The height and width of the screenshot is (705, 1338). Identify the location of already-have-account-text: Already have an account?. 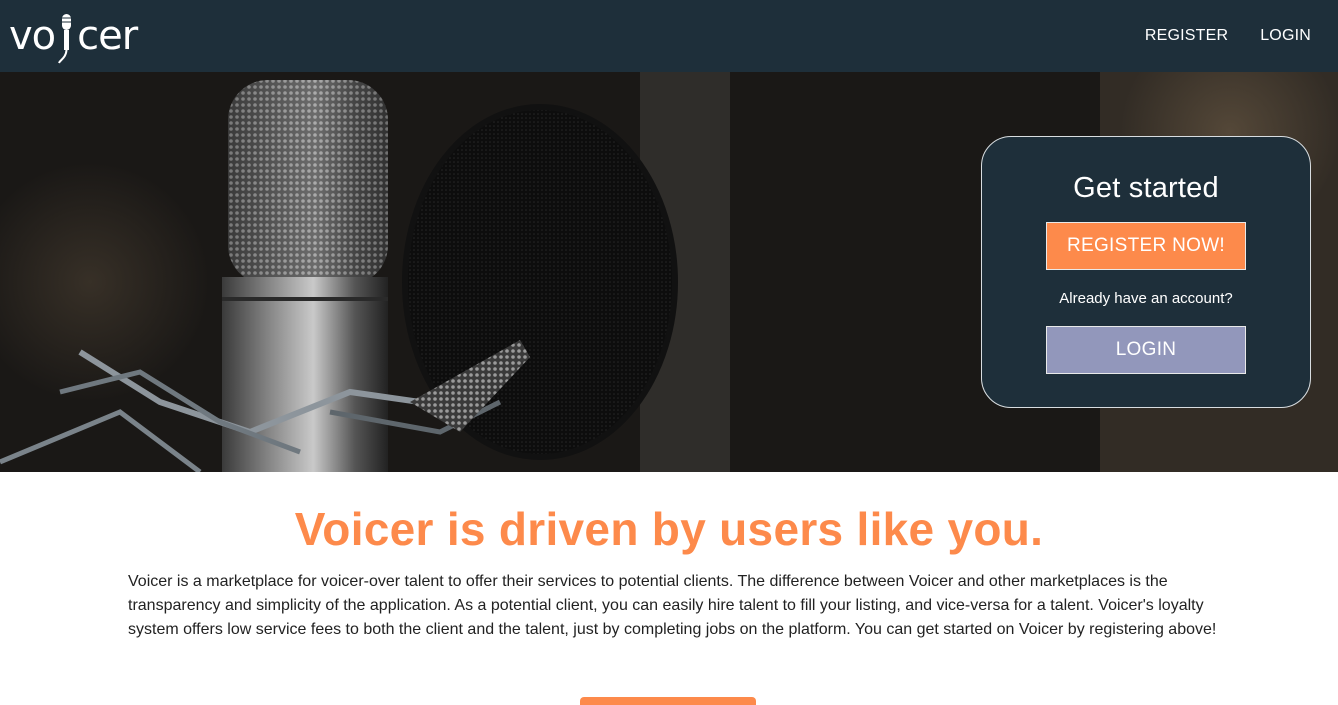
(1146, 298).